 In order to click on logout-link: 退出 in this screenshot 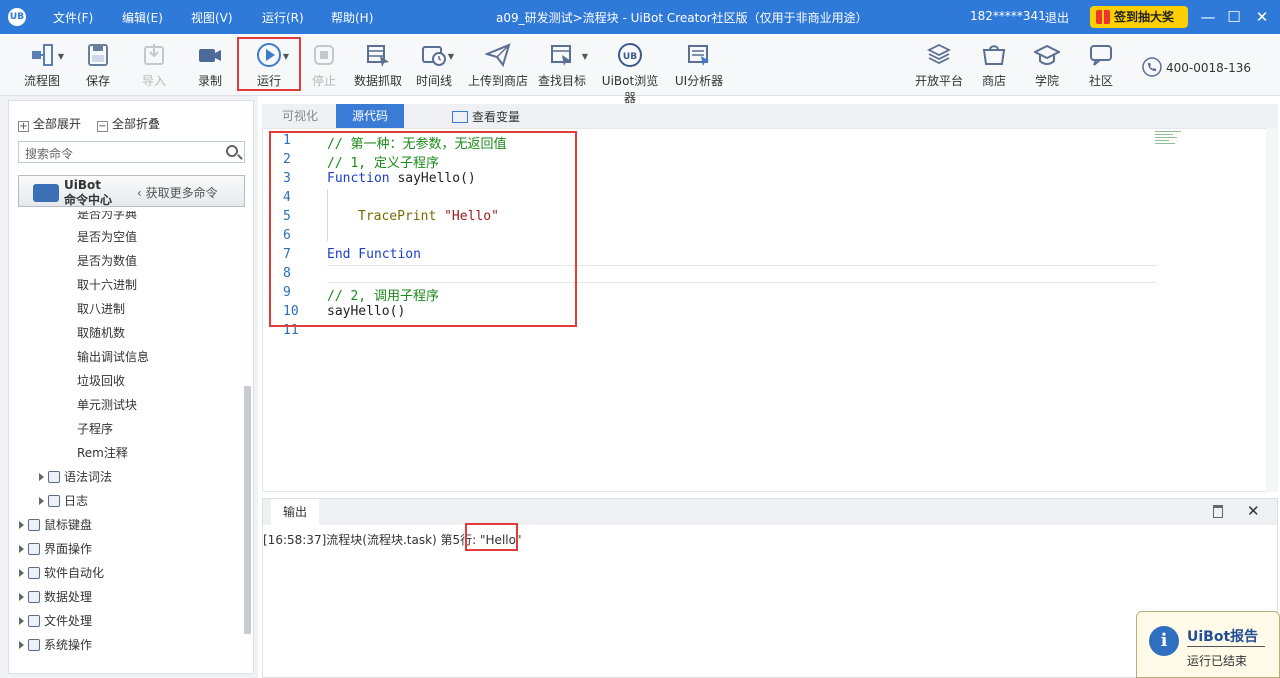, I will do `click(1057, 17)`.